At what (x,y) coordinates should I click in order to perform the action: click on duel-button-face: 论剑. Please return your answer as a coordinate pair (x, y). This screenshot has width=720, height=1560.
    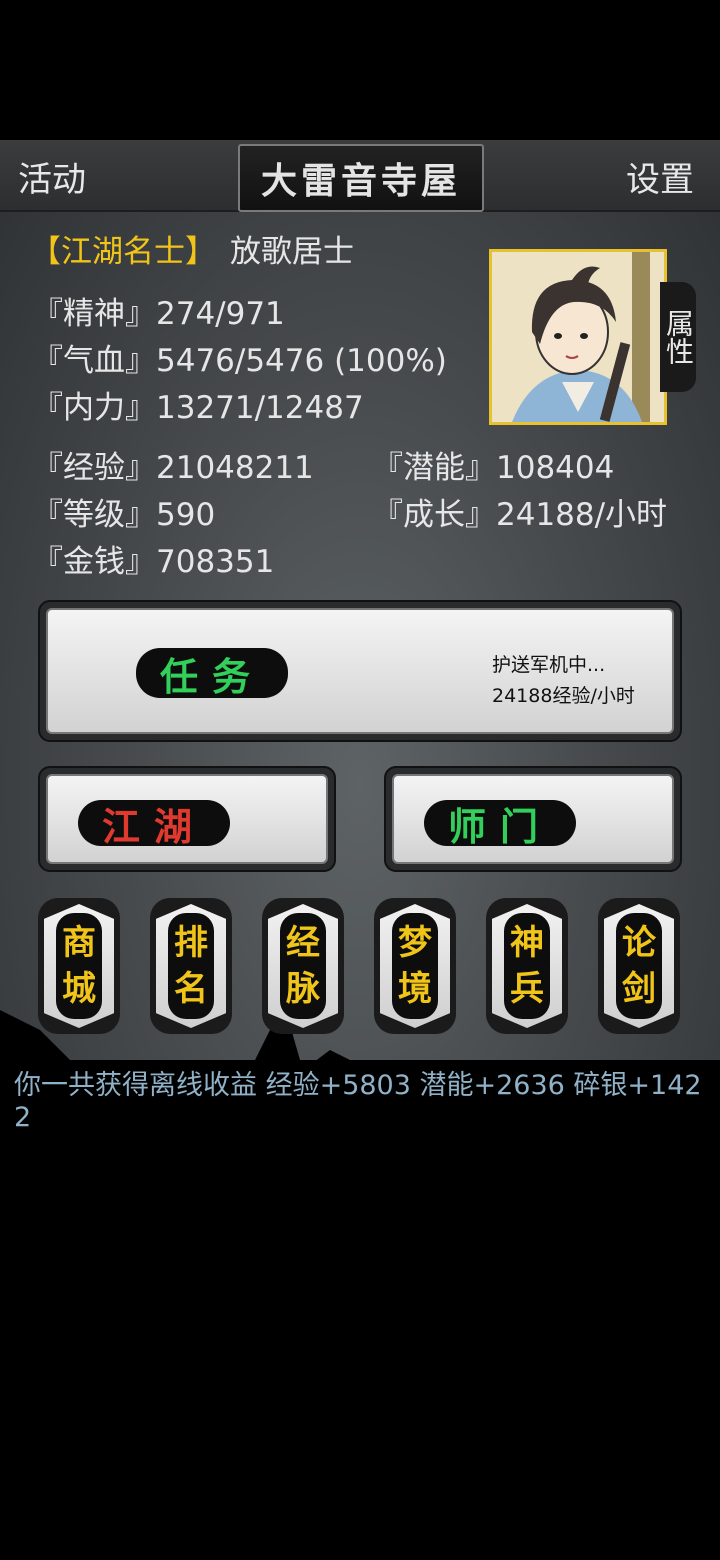
    Looking at the image, I should click on (639, 966).